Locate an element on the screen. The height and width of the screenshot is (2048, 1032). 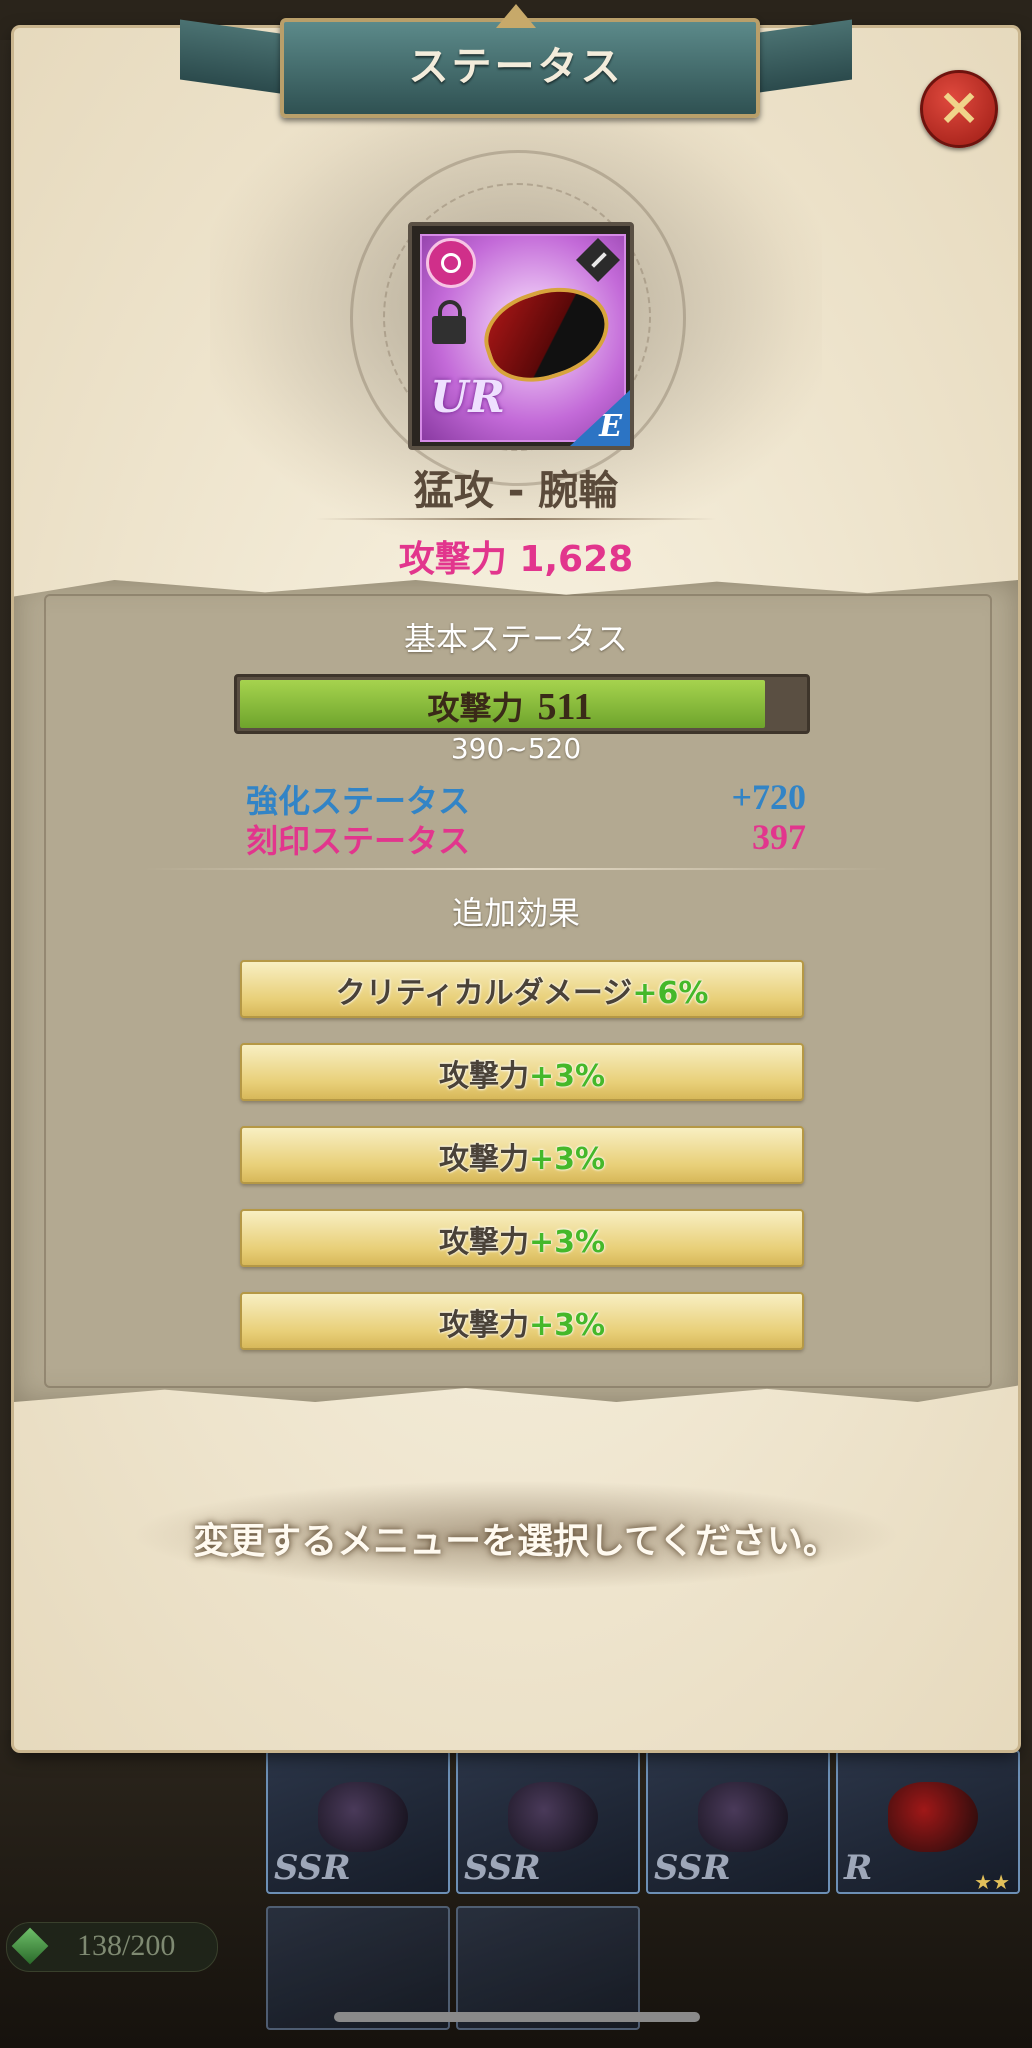
base-status-title: 基本ステータス is located at coordinates (515, 639).